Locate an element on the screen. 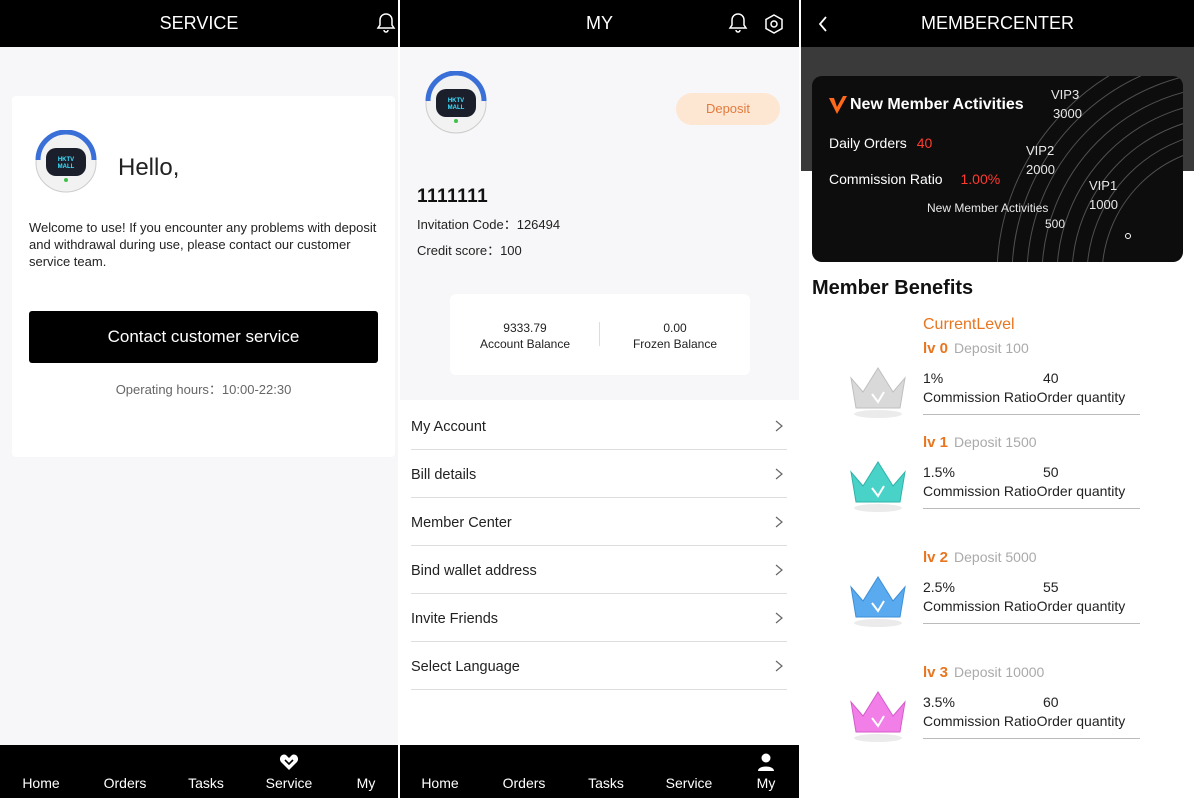 The height and width of the screenshot is (798, 1194). my-top-bar: MY is located at coordinates (599, 23).